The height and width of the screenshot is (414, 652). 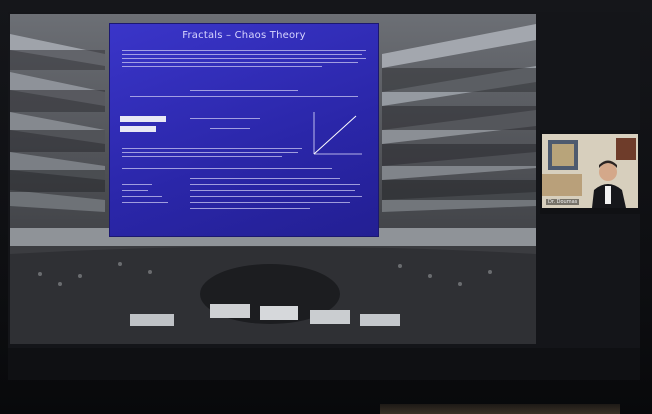 I want to click on participants-panel: Dr. Doumas, so click(x=590, y=172).